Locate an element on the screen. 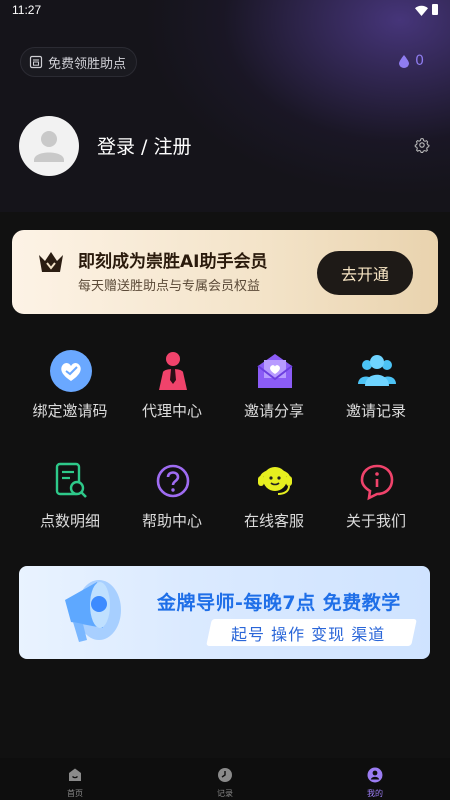  tab-mine: 我的 is located at coordinates (375, 780).